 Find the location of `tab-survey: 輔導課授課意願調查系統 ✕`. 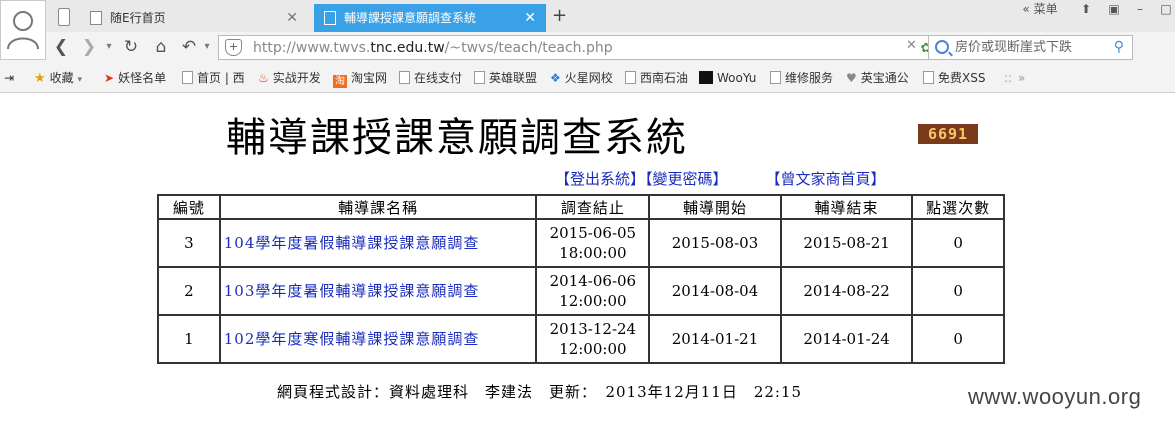

tab-survey: 輔導課授課意願調查系統 ✕ is located at coordinates (430, 18).